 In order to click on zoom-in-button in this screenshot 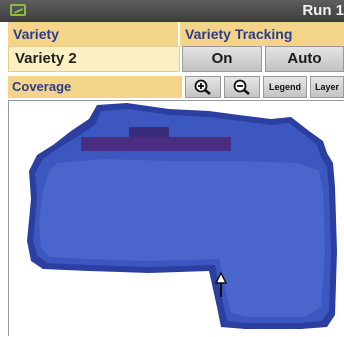, I will do `click(203, 87)`.